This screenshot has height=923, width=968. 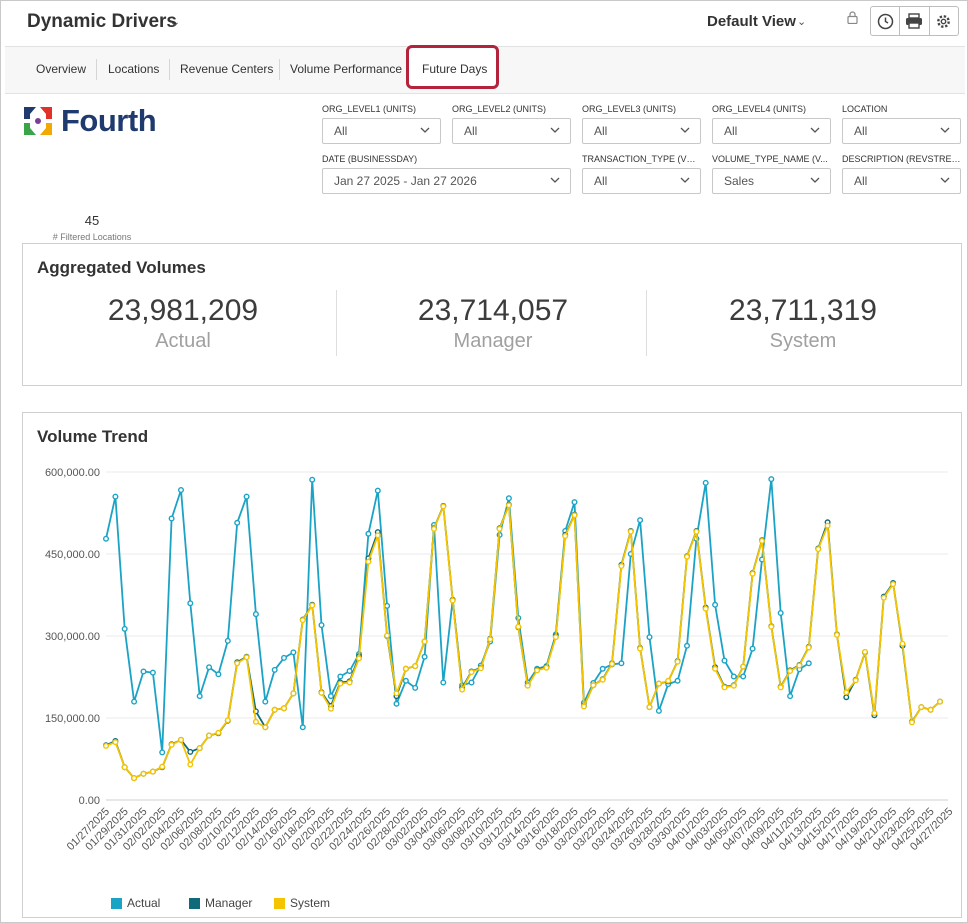 I want to click on gear-icon, so click(x=944, y=21).